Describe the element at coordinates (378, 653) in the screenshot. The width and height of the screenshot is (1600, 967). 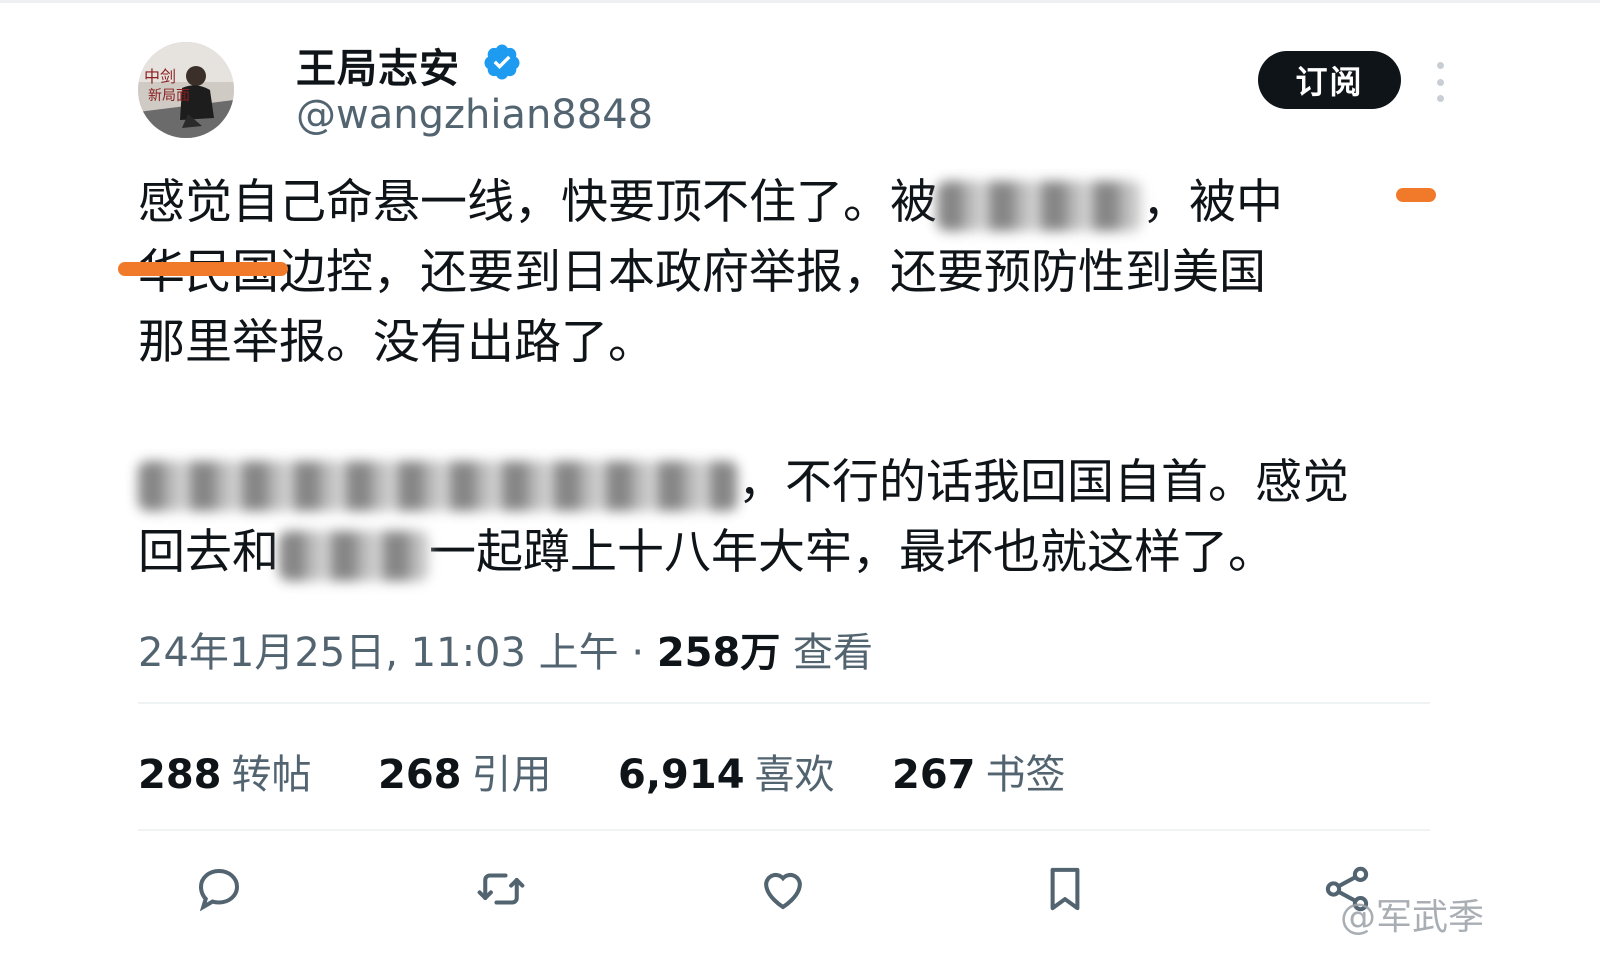
I see `timestamp: 24年1月25日, 11:03 上午` at that location.